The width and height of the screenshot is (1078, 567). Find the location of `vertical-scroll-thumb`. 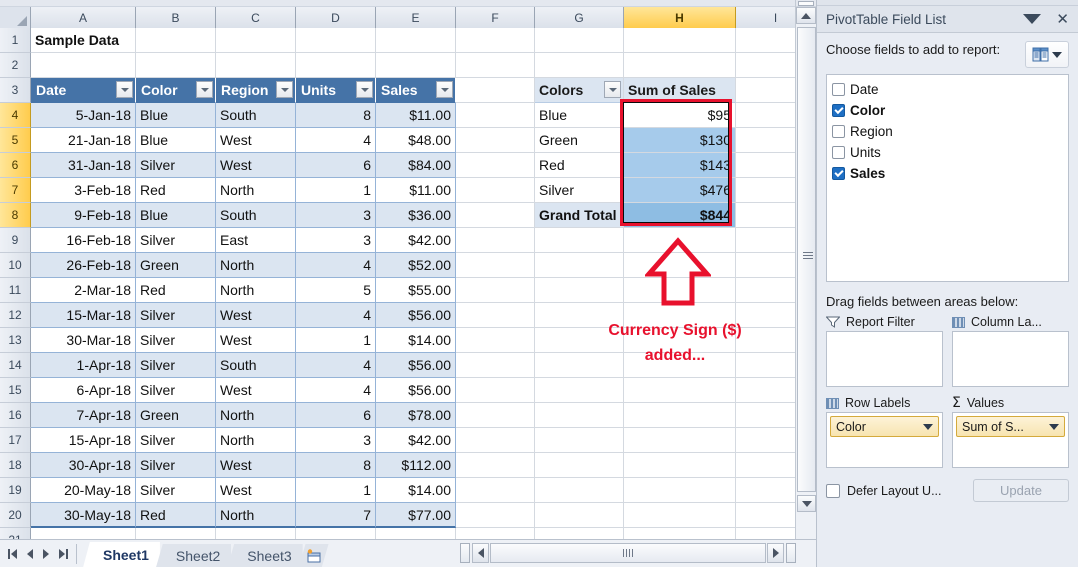

vertical-scroll-thumb is located at coordinates (806, 259).